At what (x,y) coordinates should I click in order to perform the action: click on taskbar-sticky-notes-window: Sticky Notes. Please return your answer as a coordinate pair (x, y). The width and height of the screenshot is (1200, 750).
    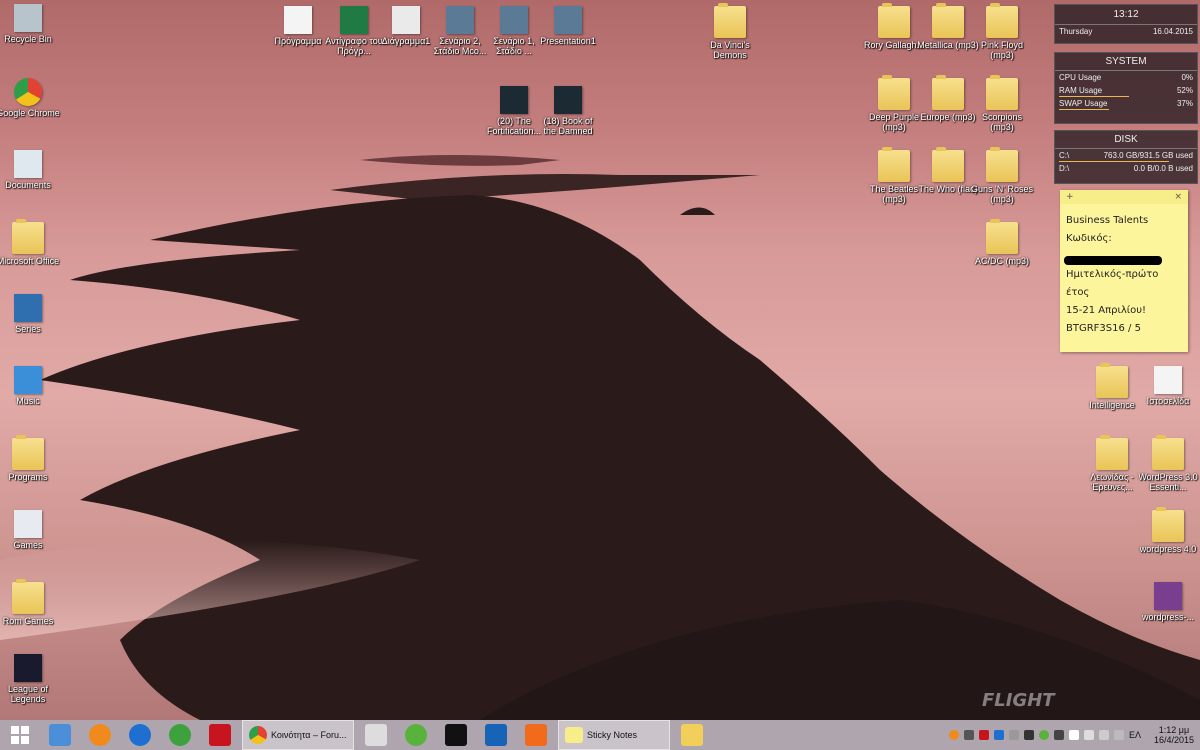
    Looking at the image, I should click on (614, 735).